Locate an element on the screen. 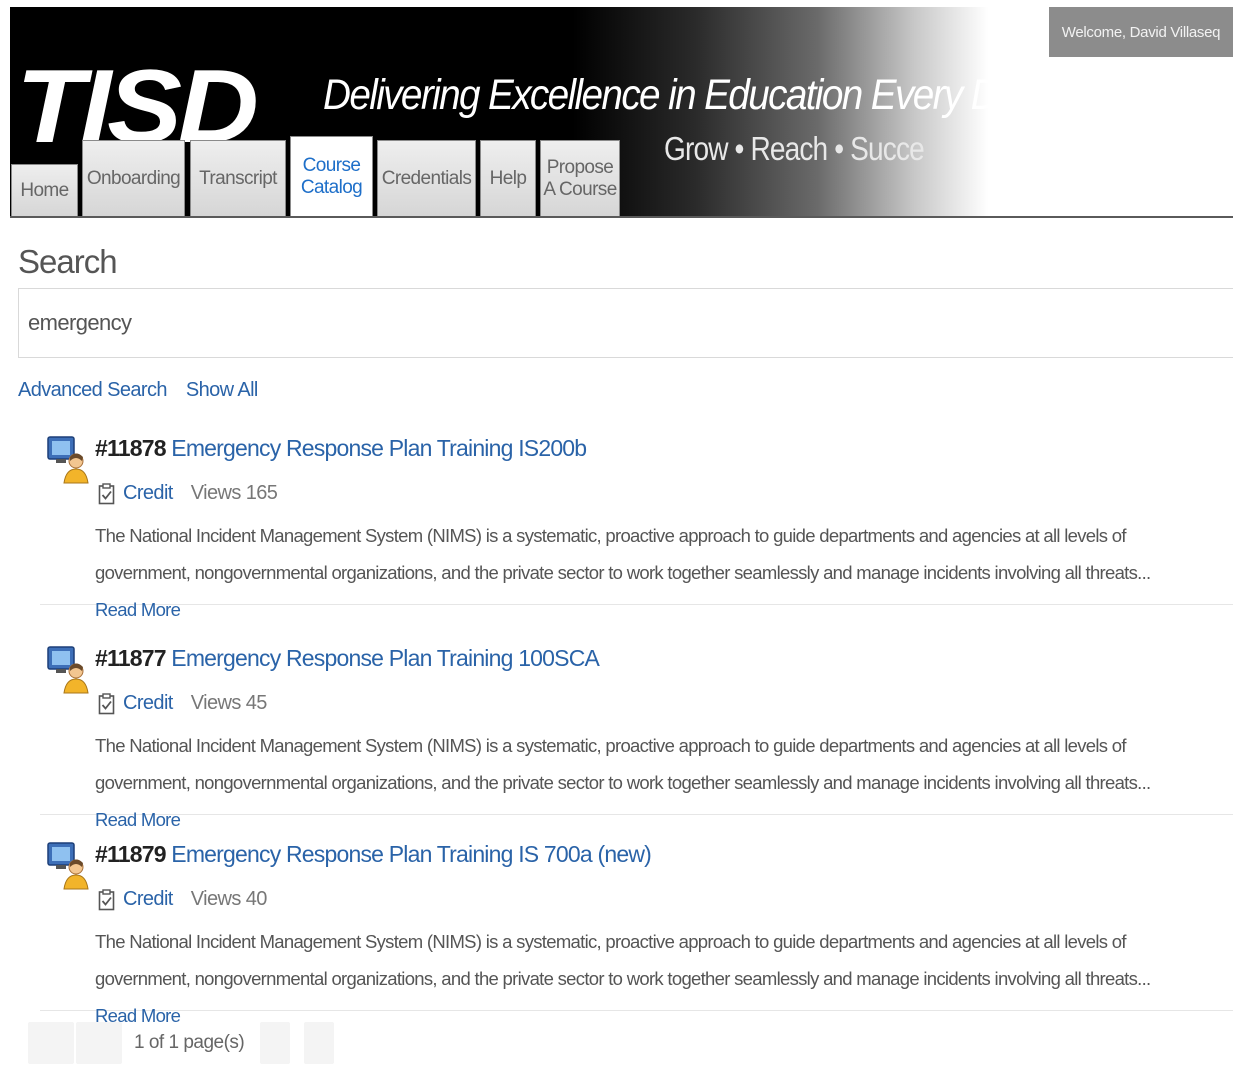 The image size is (1233, 1067). tab-onboarding: Onboarding is located at coordinates (133, 178).